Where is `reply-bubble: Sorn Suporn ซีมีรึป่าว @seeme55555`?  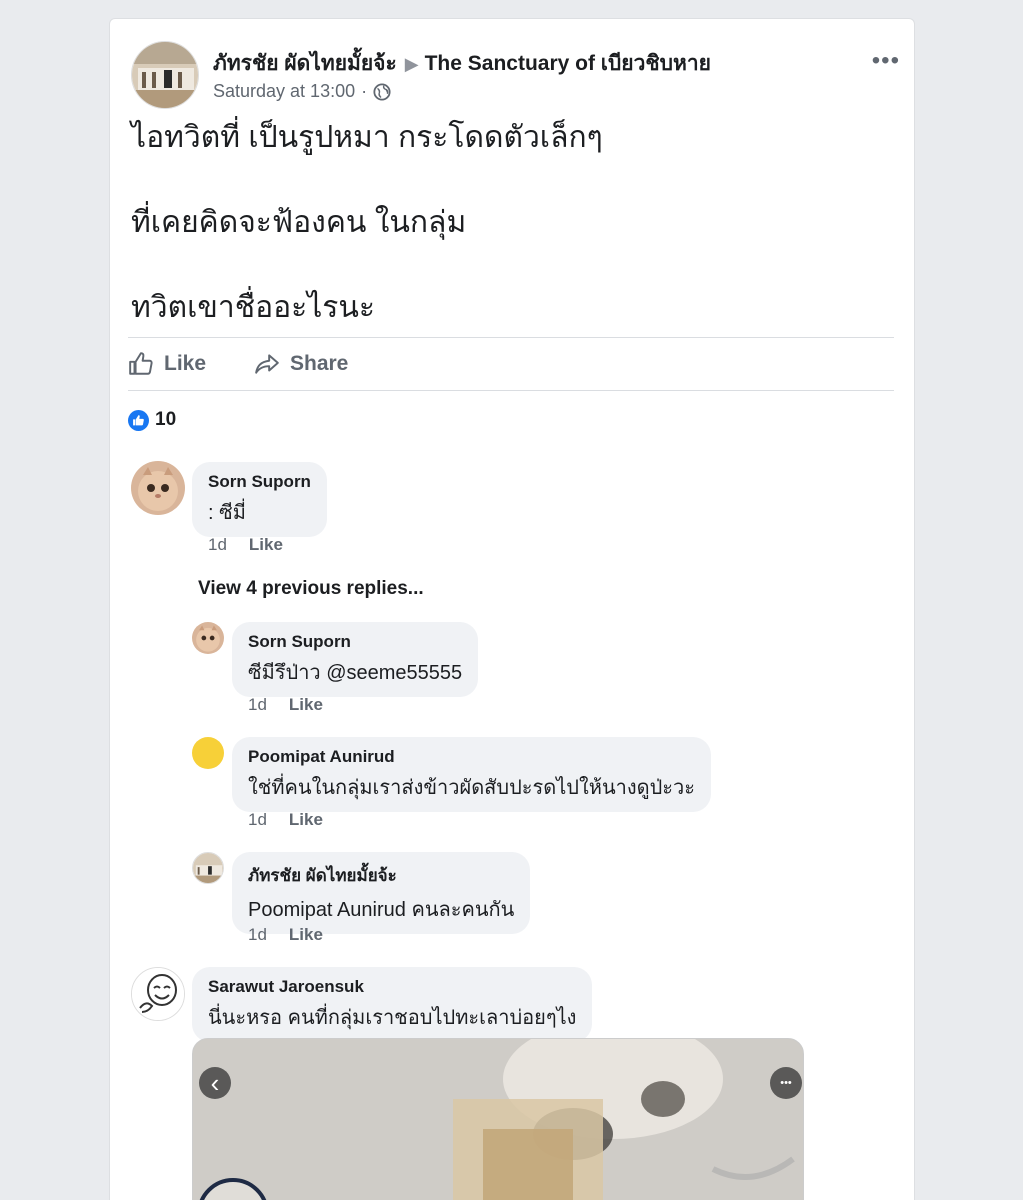 reply-bubble: Sorn Suporn ซีมีรึป่าว @seeme55555 is located at coordinates (355, 659).